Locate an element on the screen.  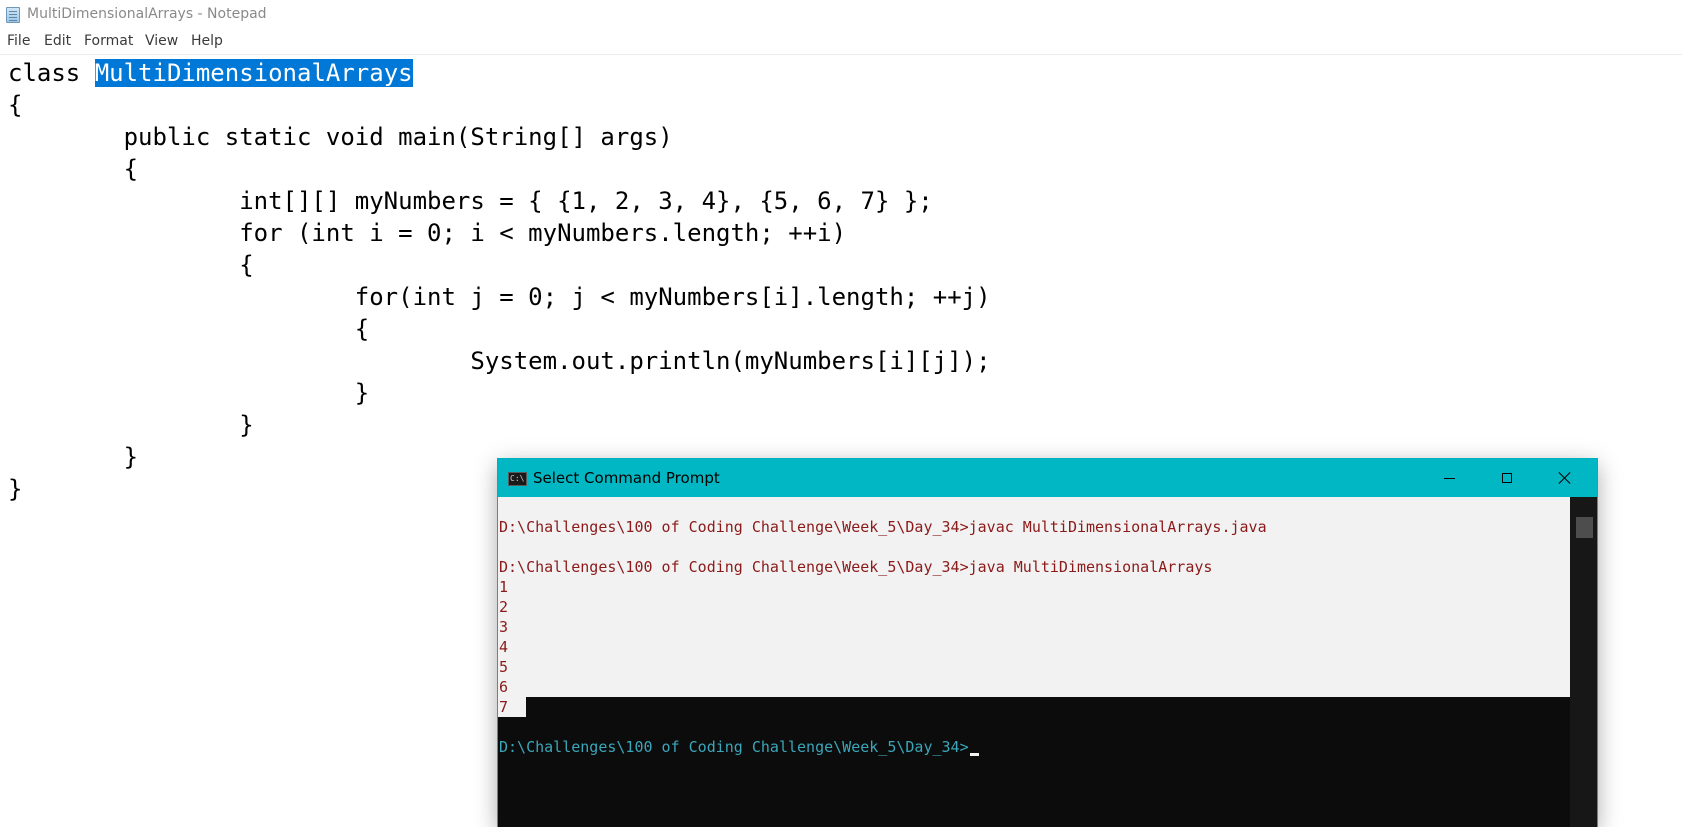
menu-view: View is located at coordinates (161, 41).